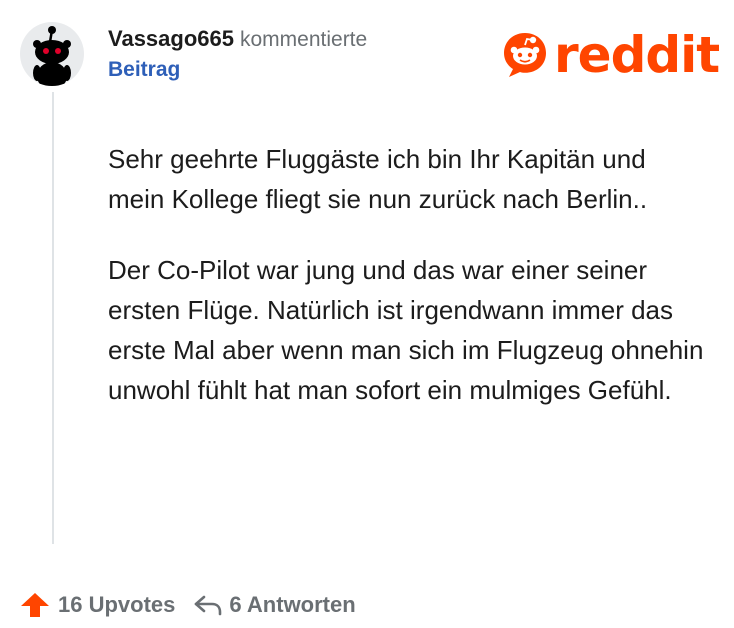  I want to click on reply-count: 6 Antworten, so click(292, 604).